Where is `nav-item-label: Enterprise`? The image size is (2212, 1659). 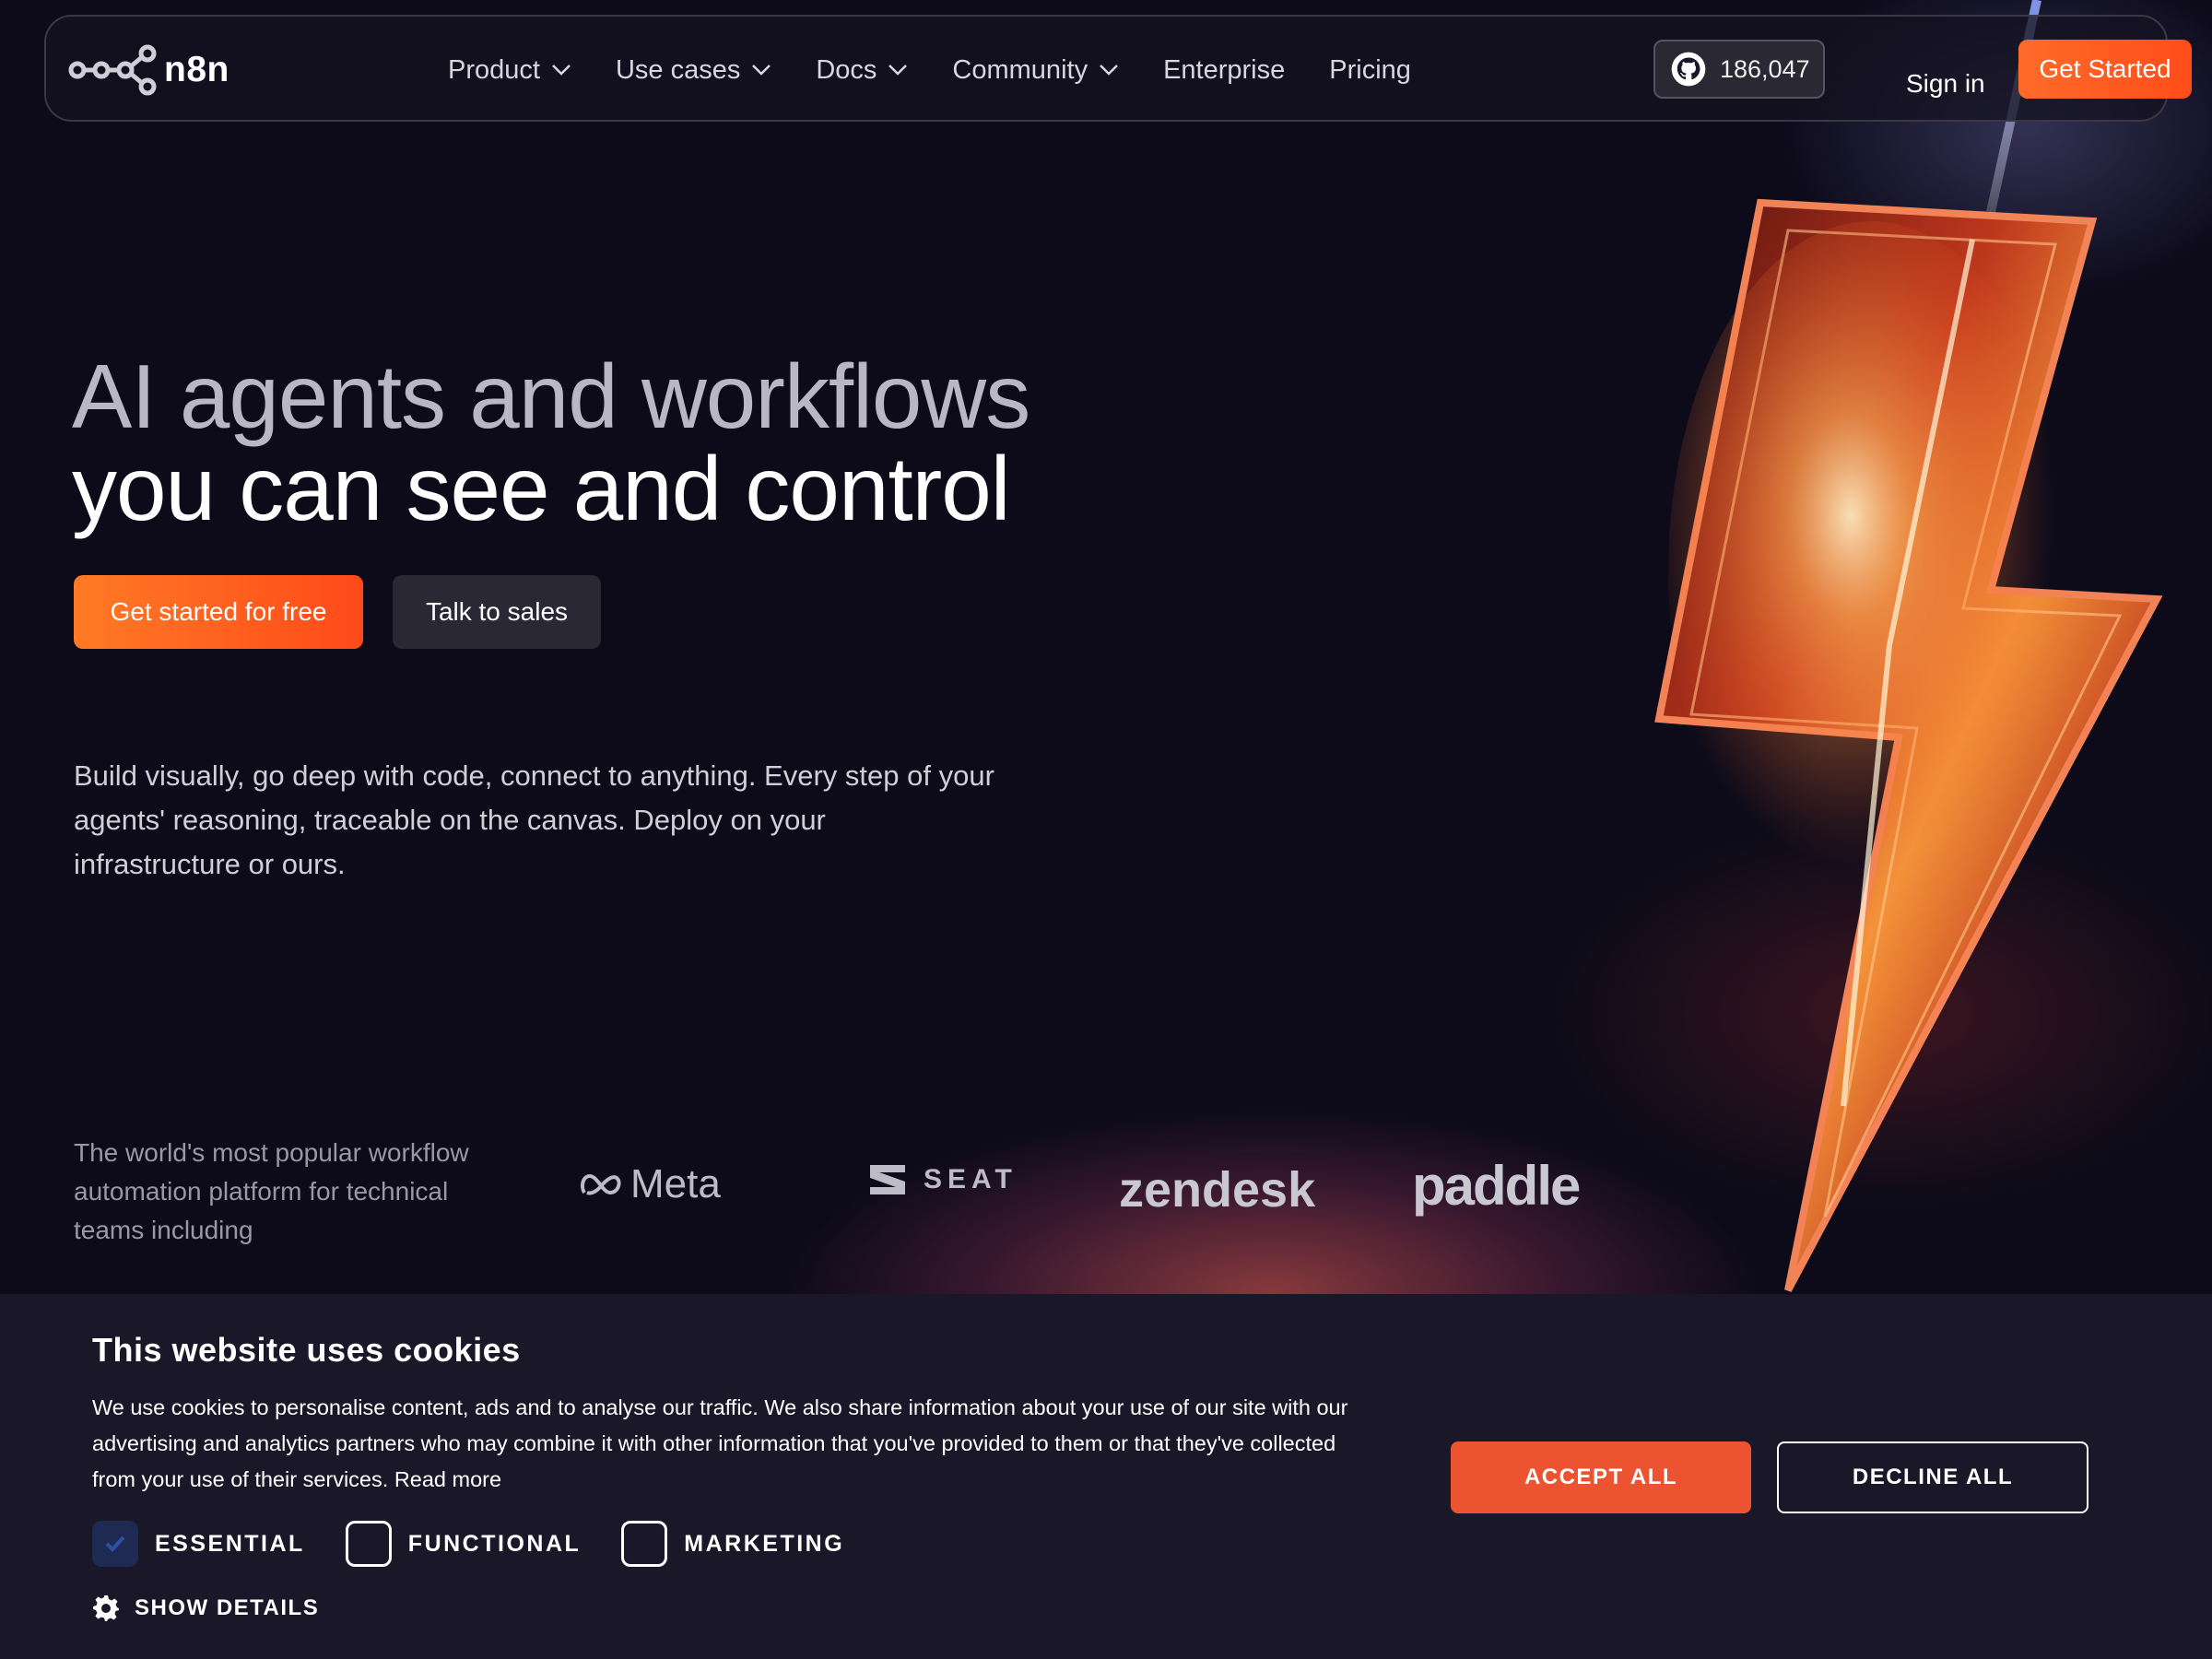 nav-item-label: Enterprise is located at coordinates (1224, 69).